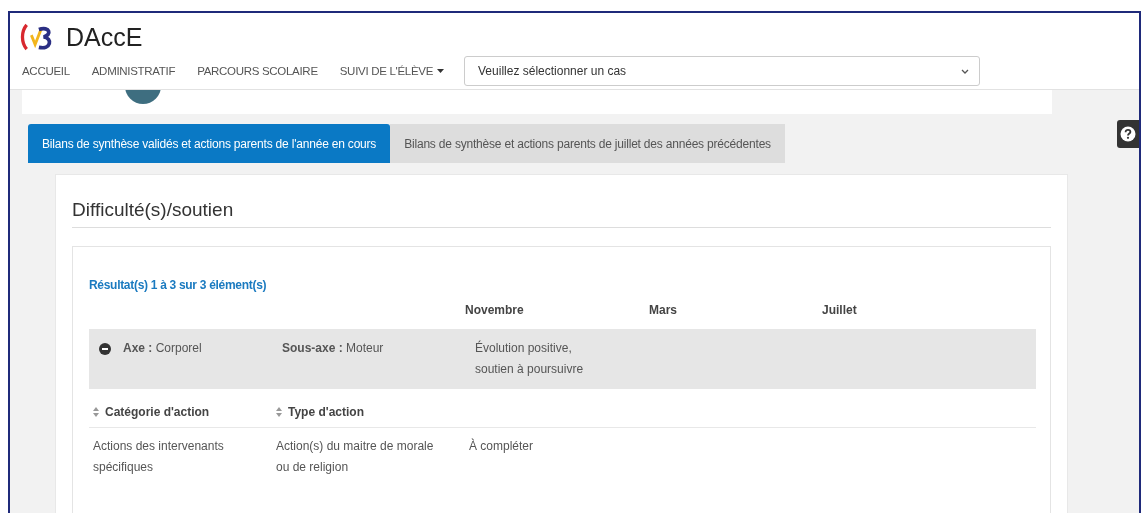  What do you see at coordinates (663, 310) in the screenshot?
I see `month-header: Mars` at bounding box center [663, 310].